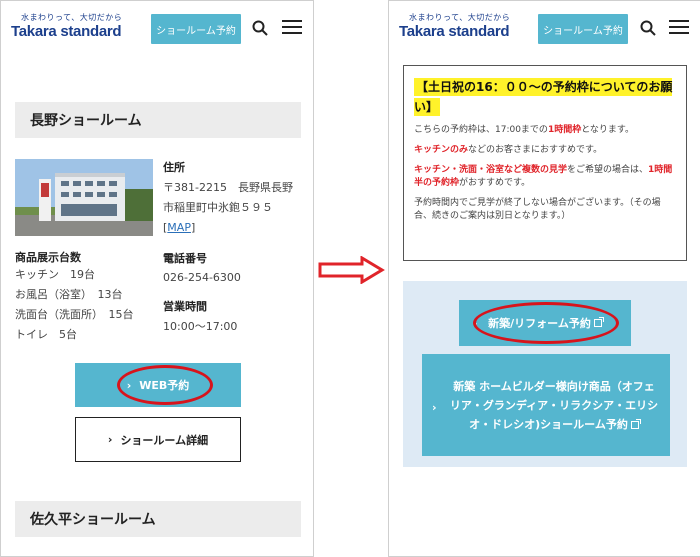  I want to click on address-line-2: 市稲里町中氷鉋５９５, so click(218, 207).